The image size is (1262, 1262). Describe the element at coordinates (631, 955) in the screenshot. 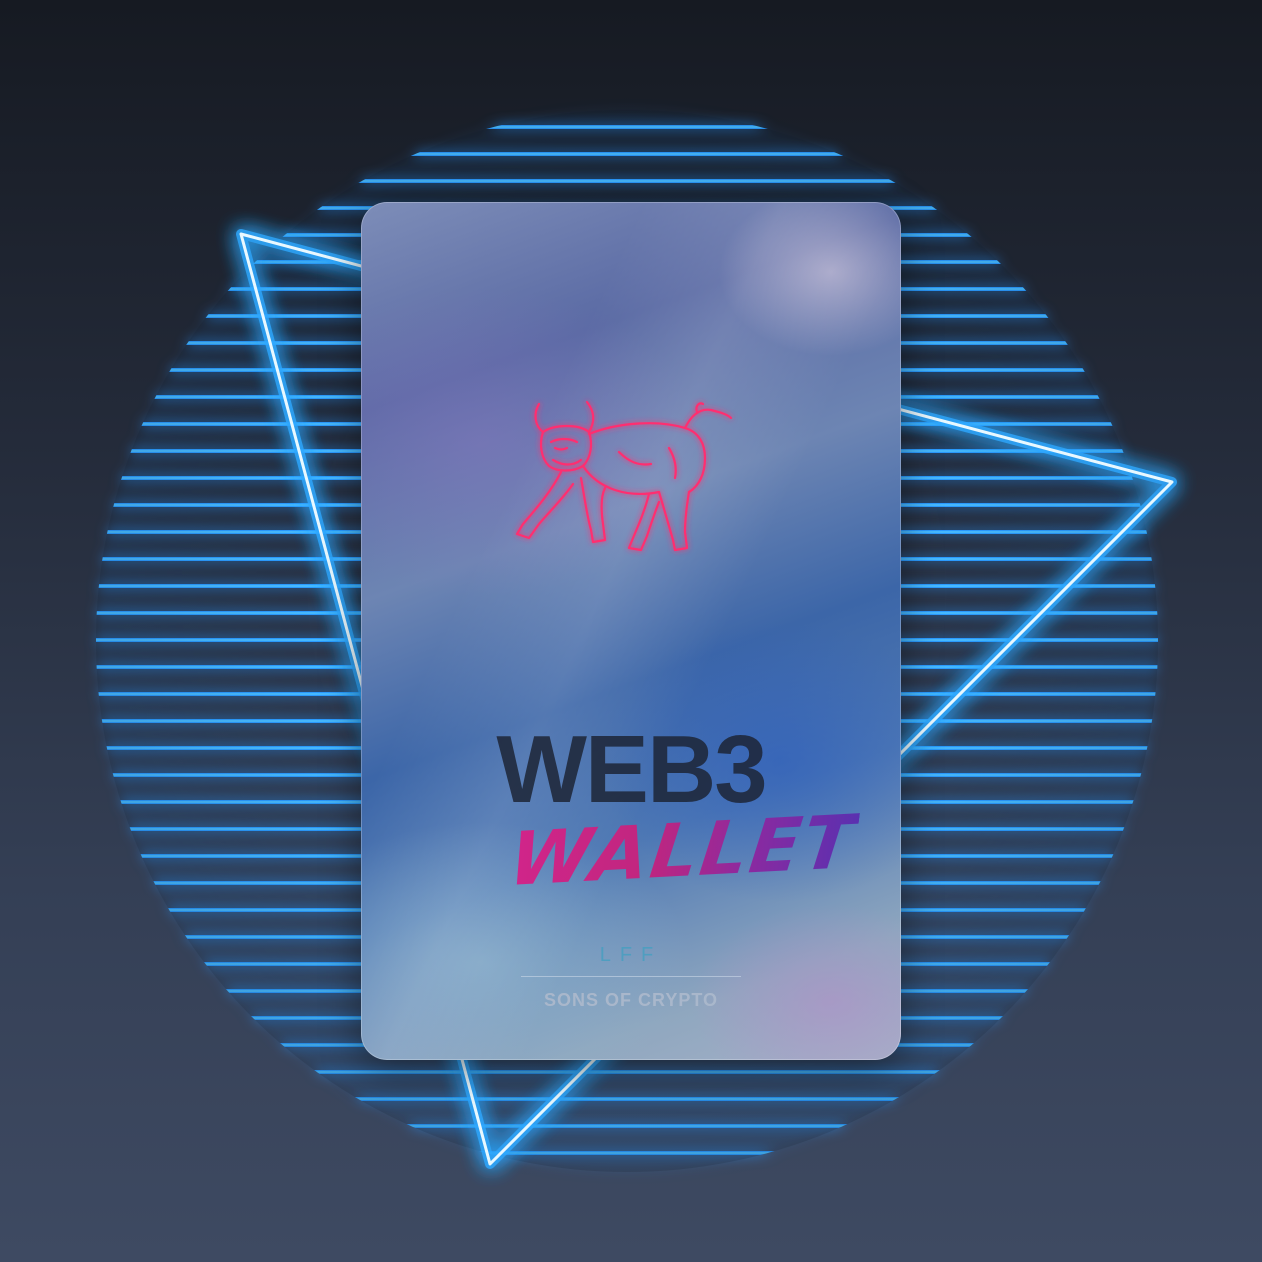

I see `card-tagline: LFF` at that location.